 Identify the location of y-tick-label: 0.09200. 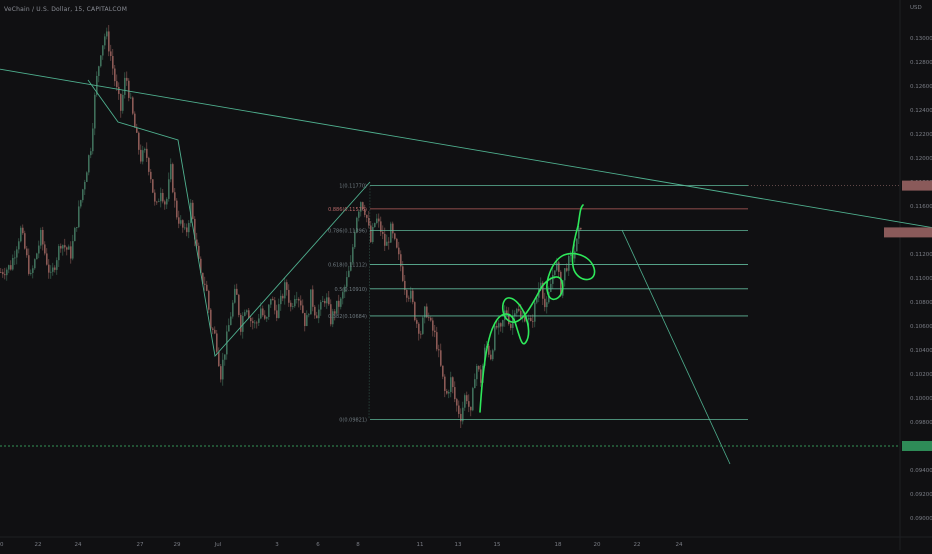
(921, 495).